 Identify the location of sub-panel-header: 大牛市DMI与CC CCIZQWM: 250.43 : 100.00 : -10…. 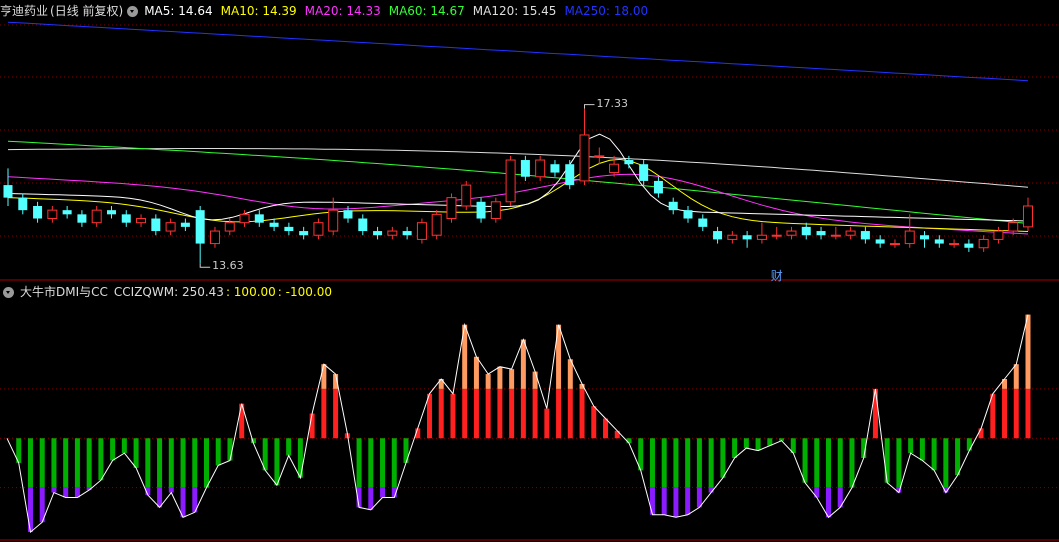
(169, 292).